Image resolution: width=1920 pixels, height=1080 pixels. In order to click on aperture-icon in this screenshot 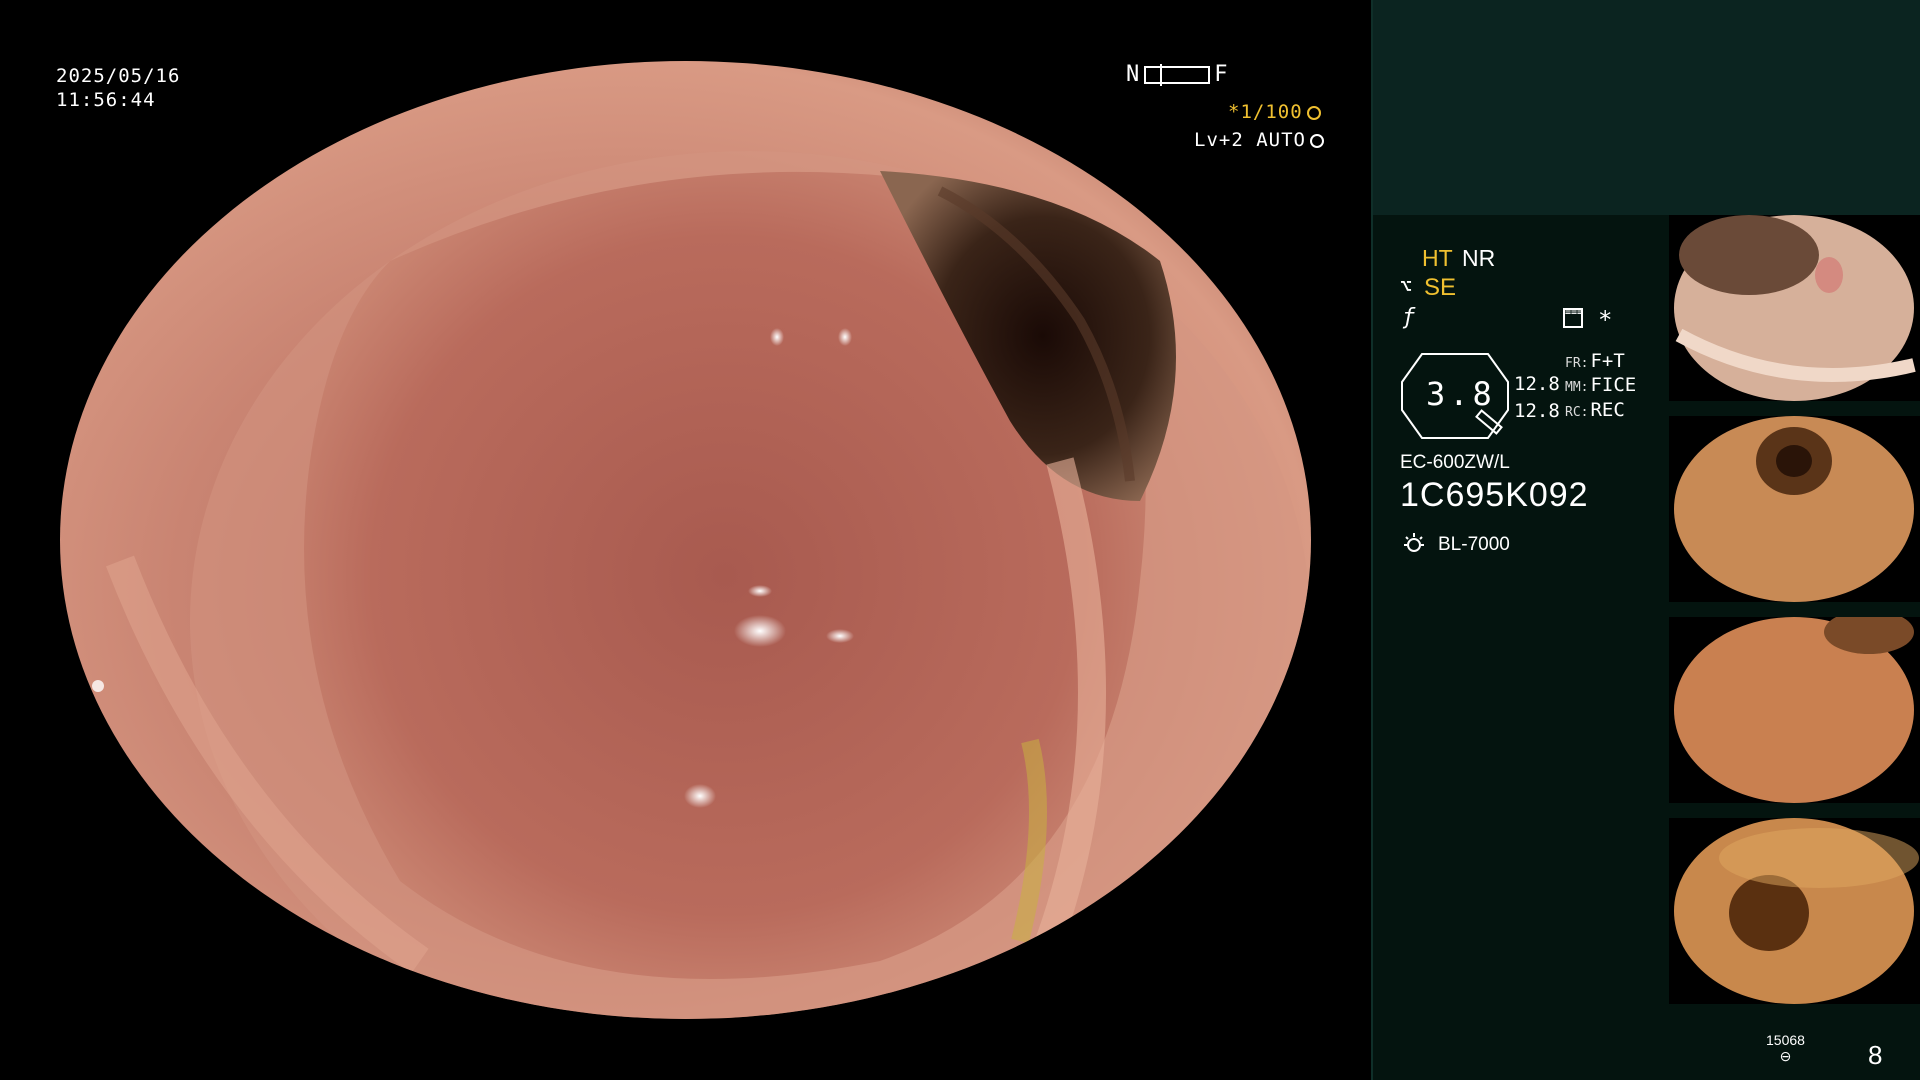, I will do `click(1313, 113)`.